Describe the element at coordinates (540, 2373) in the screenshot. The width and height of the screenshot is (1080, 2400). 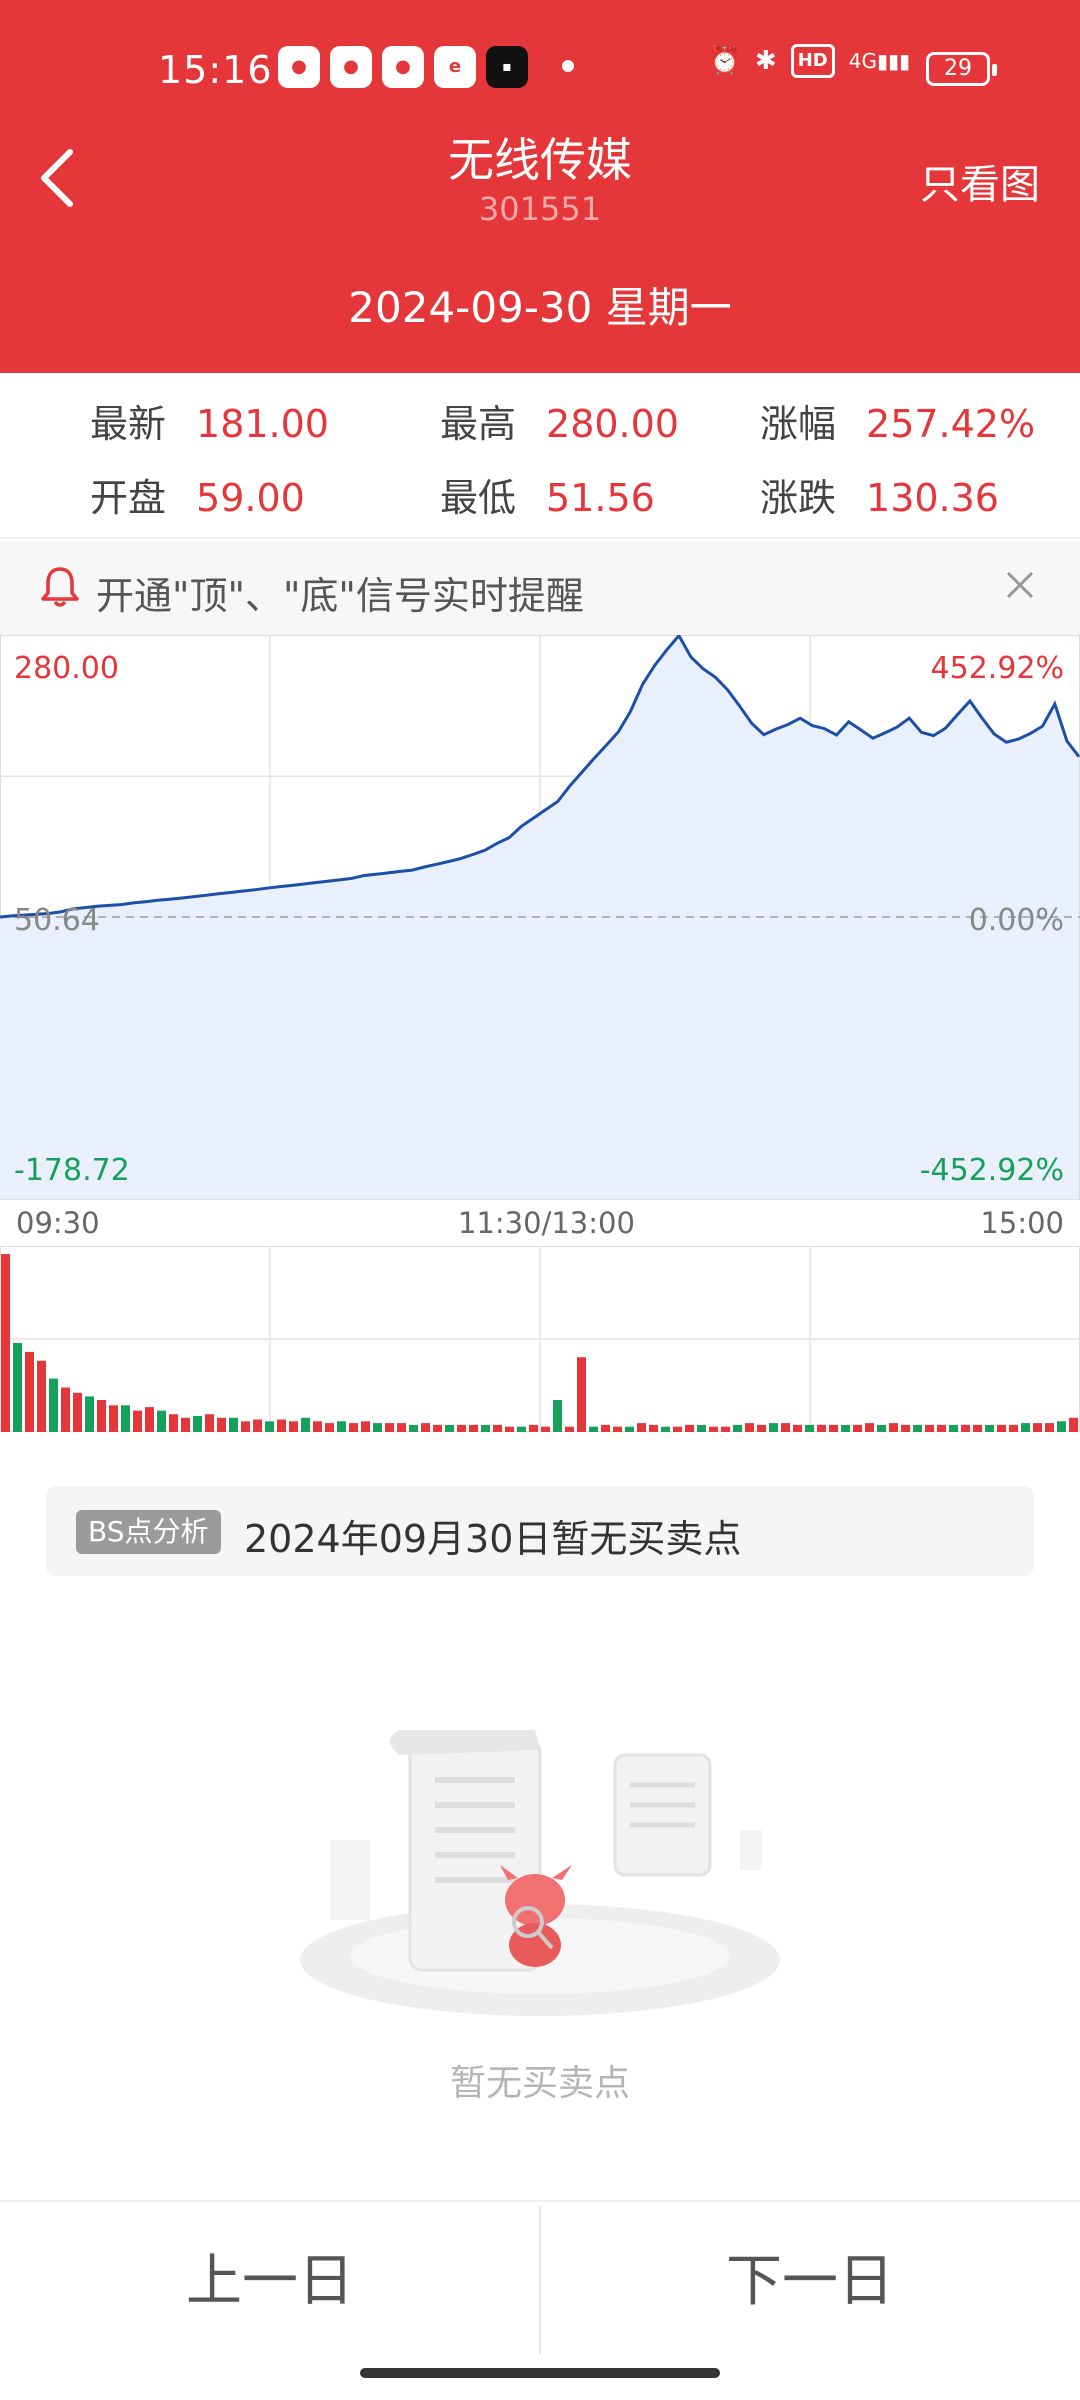
I see `home-indicator` at that location.